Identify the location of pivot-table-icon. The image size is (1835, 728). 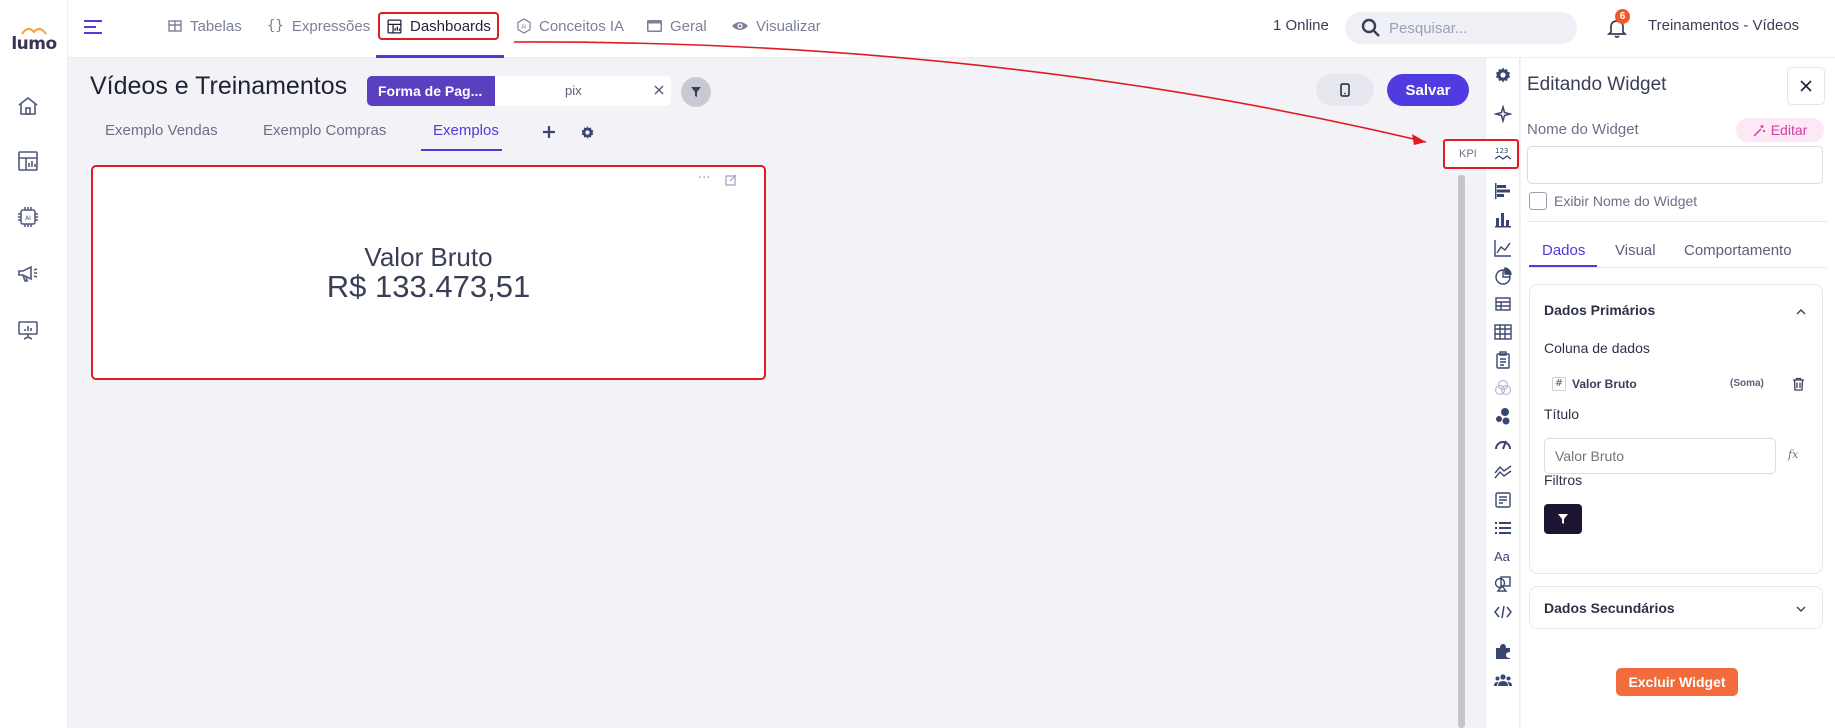
(1503, 332).